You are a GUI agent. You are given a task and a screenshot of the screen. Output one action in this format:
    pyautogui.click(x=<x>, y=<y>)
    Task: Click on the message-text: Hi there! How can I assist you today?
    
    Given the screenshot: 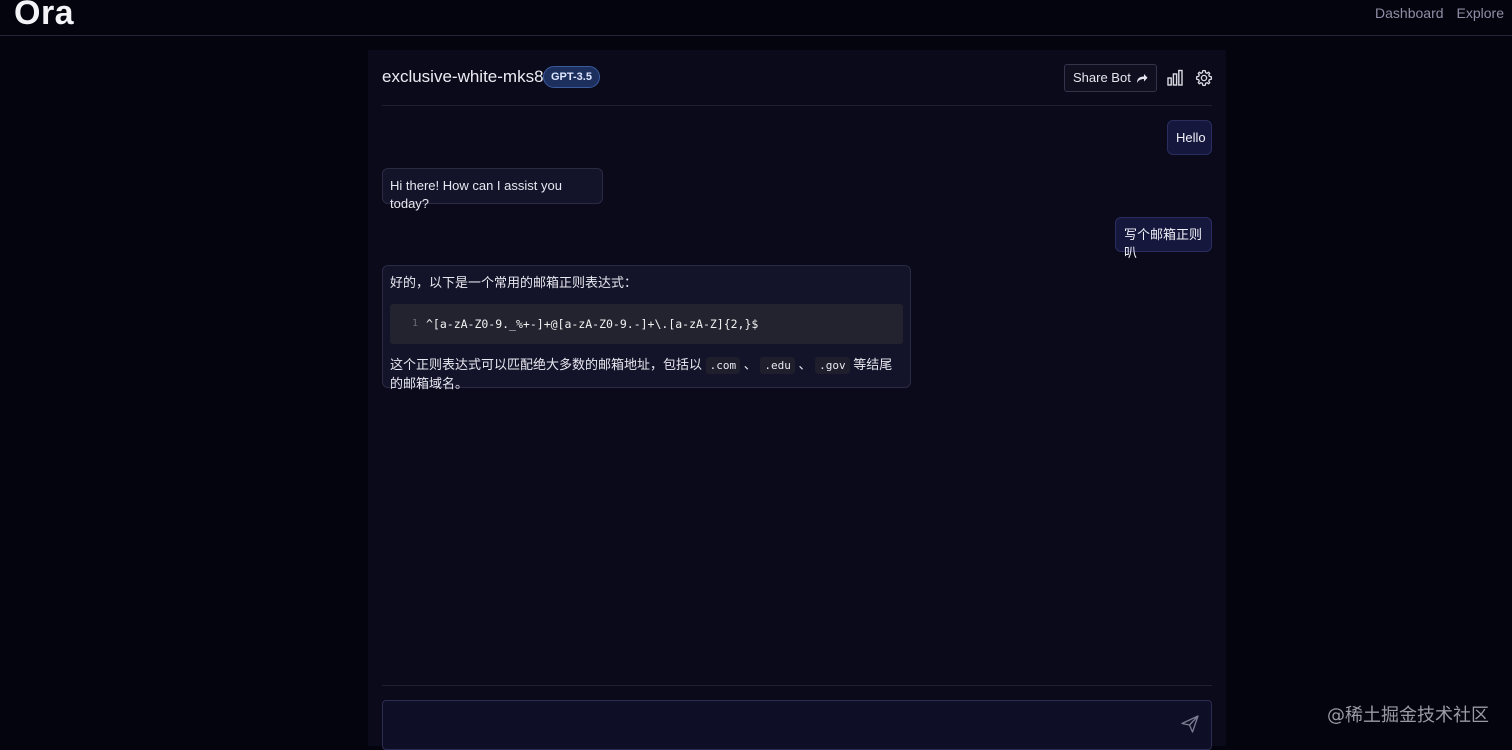 What is the action you would take?
    pyautogui.click(x=476, y=194)
    